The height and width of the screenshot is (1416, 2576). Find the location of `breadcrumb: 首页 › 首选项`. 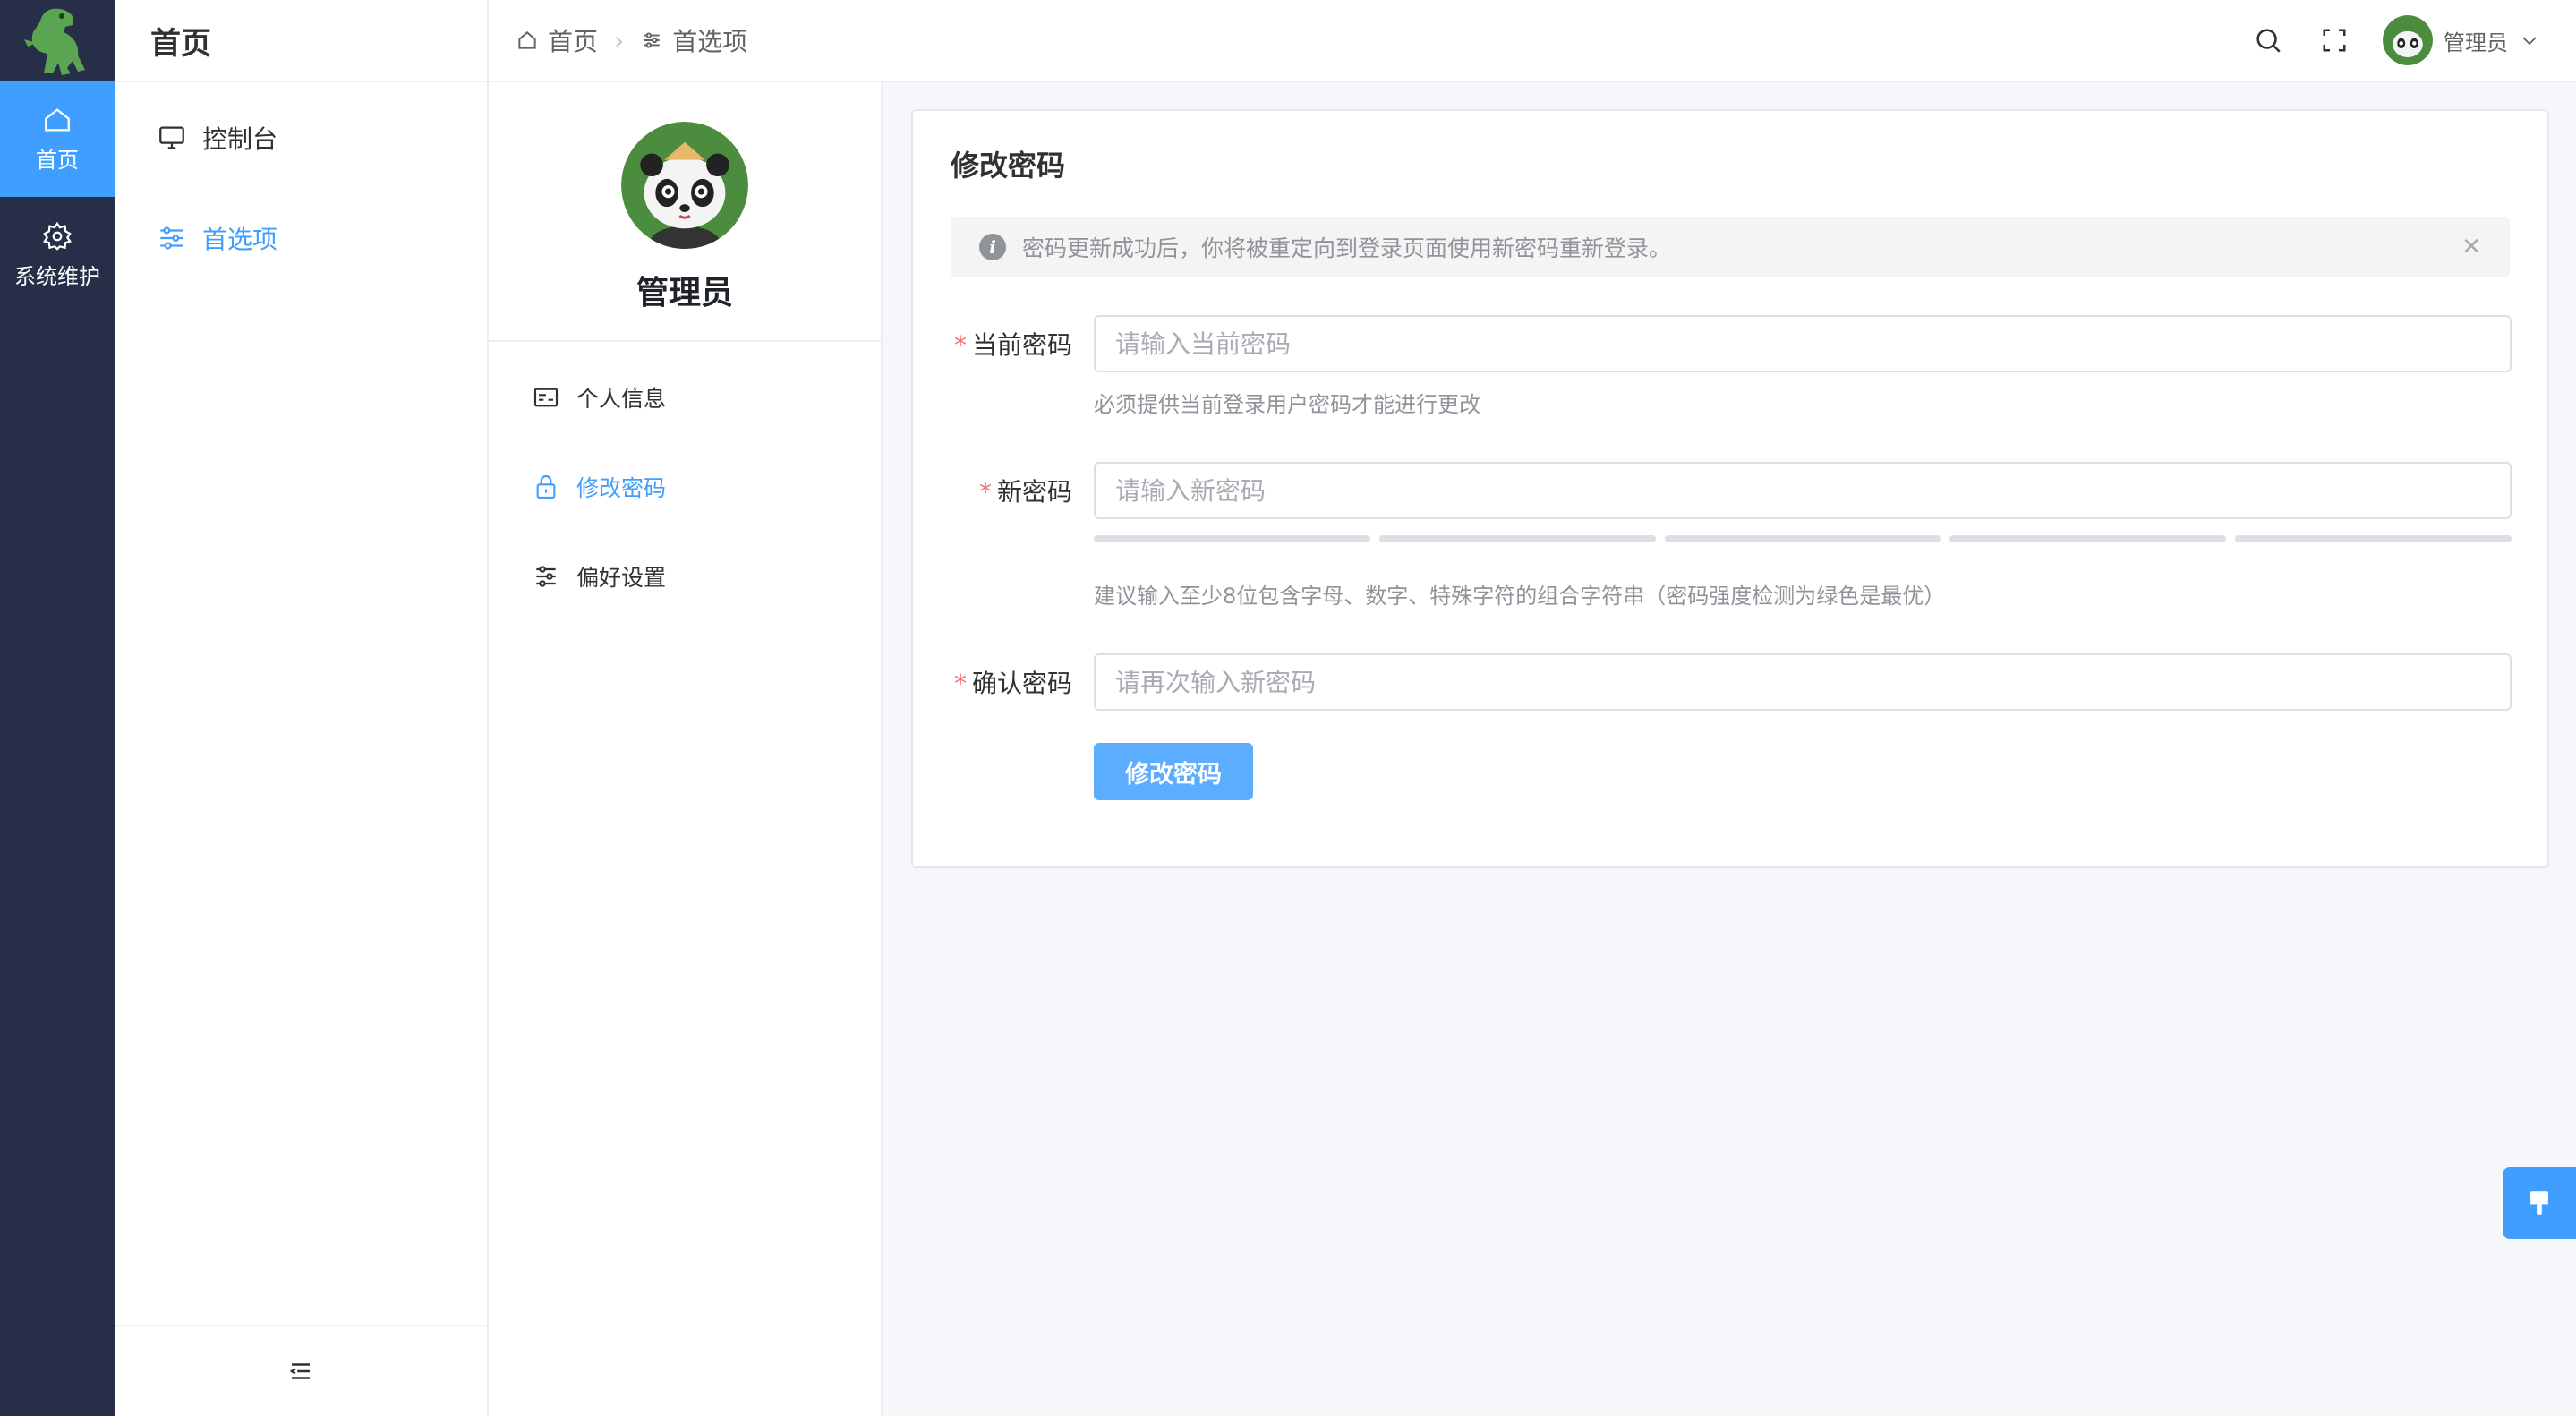

breadcrumb: 首页 › 首选项 is located at coordinates (618, 40).